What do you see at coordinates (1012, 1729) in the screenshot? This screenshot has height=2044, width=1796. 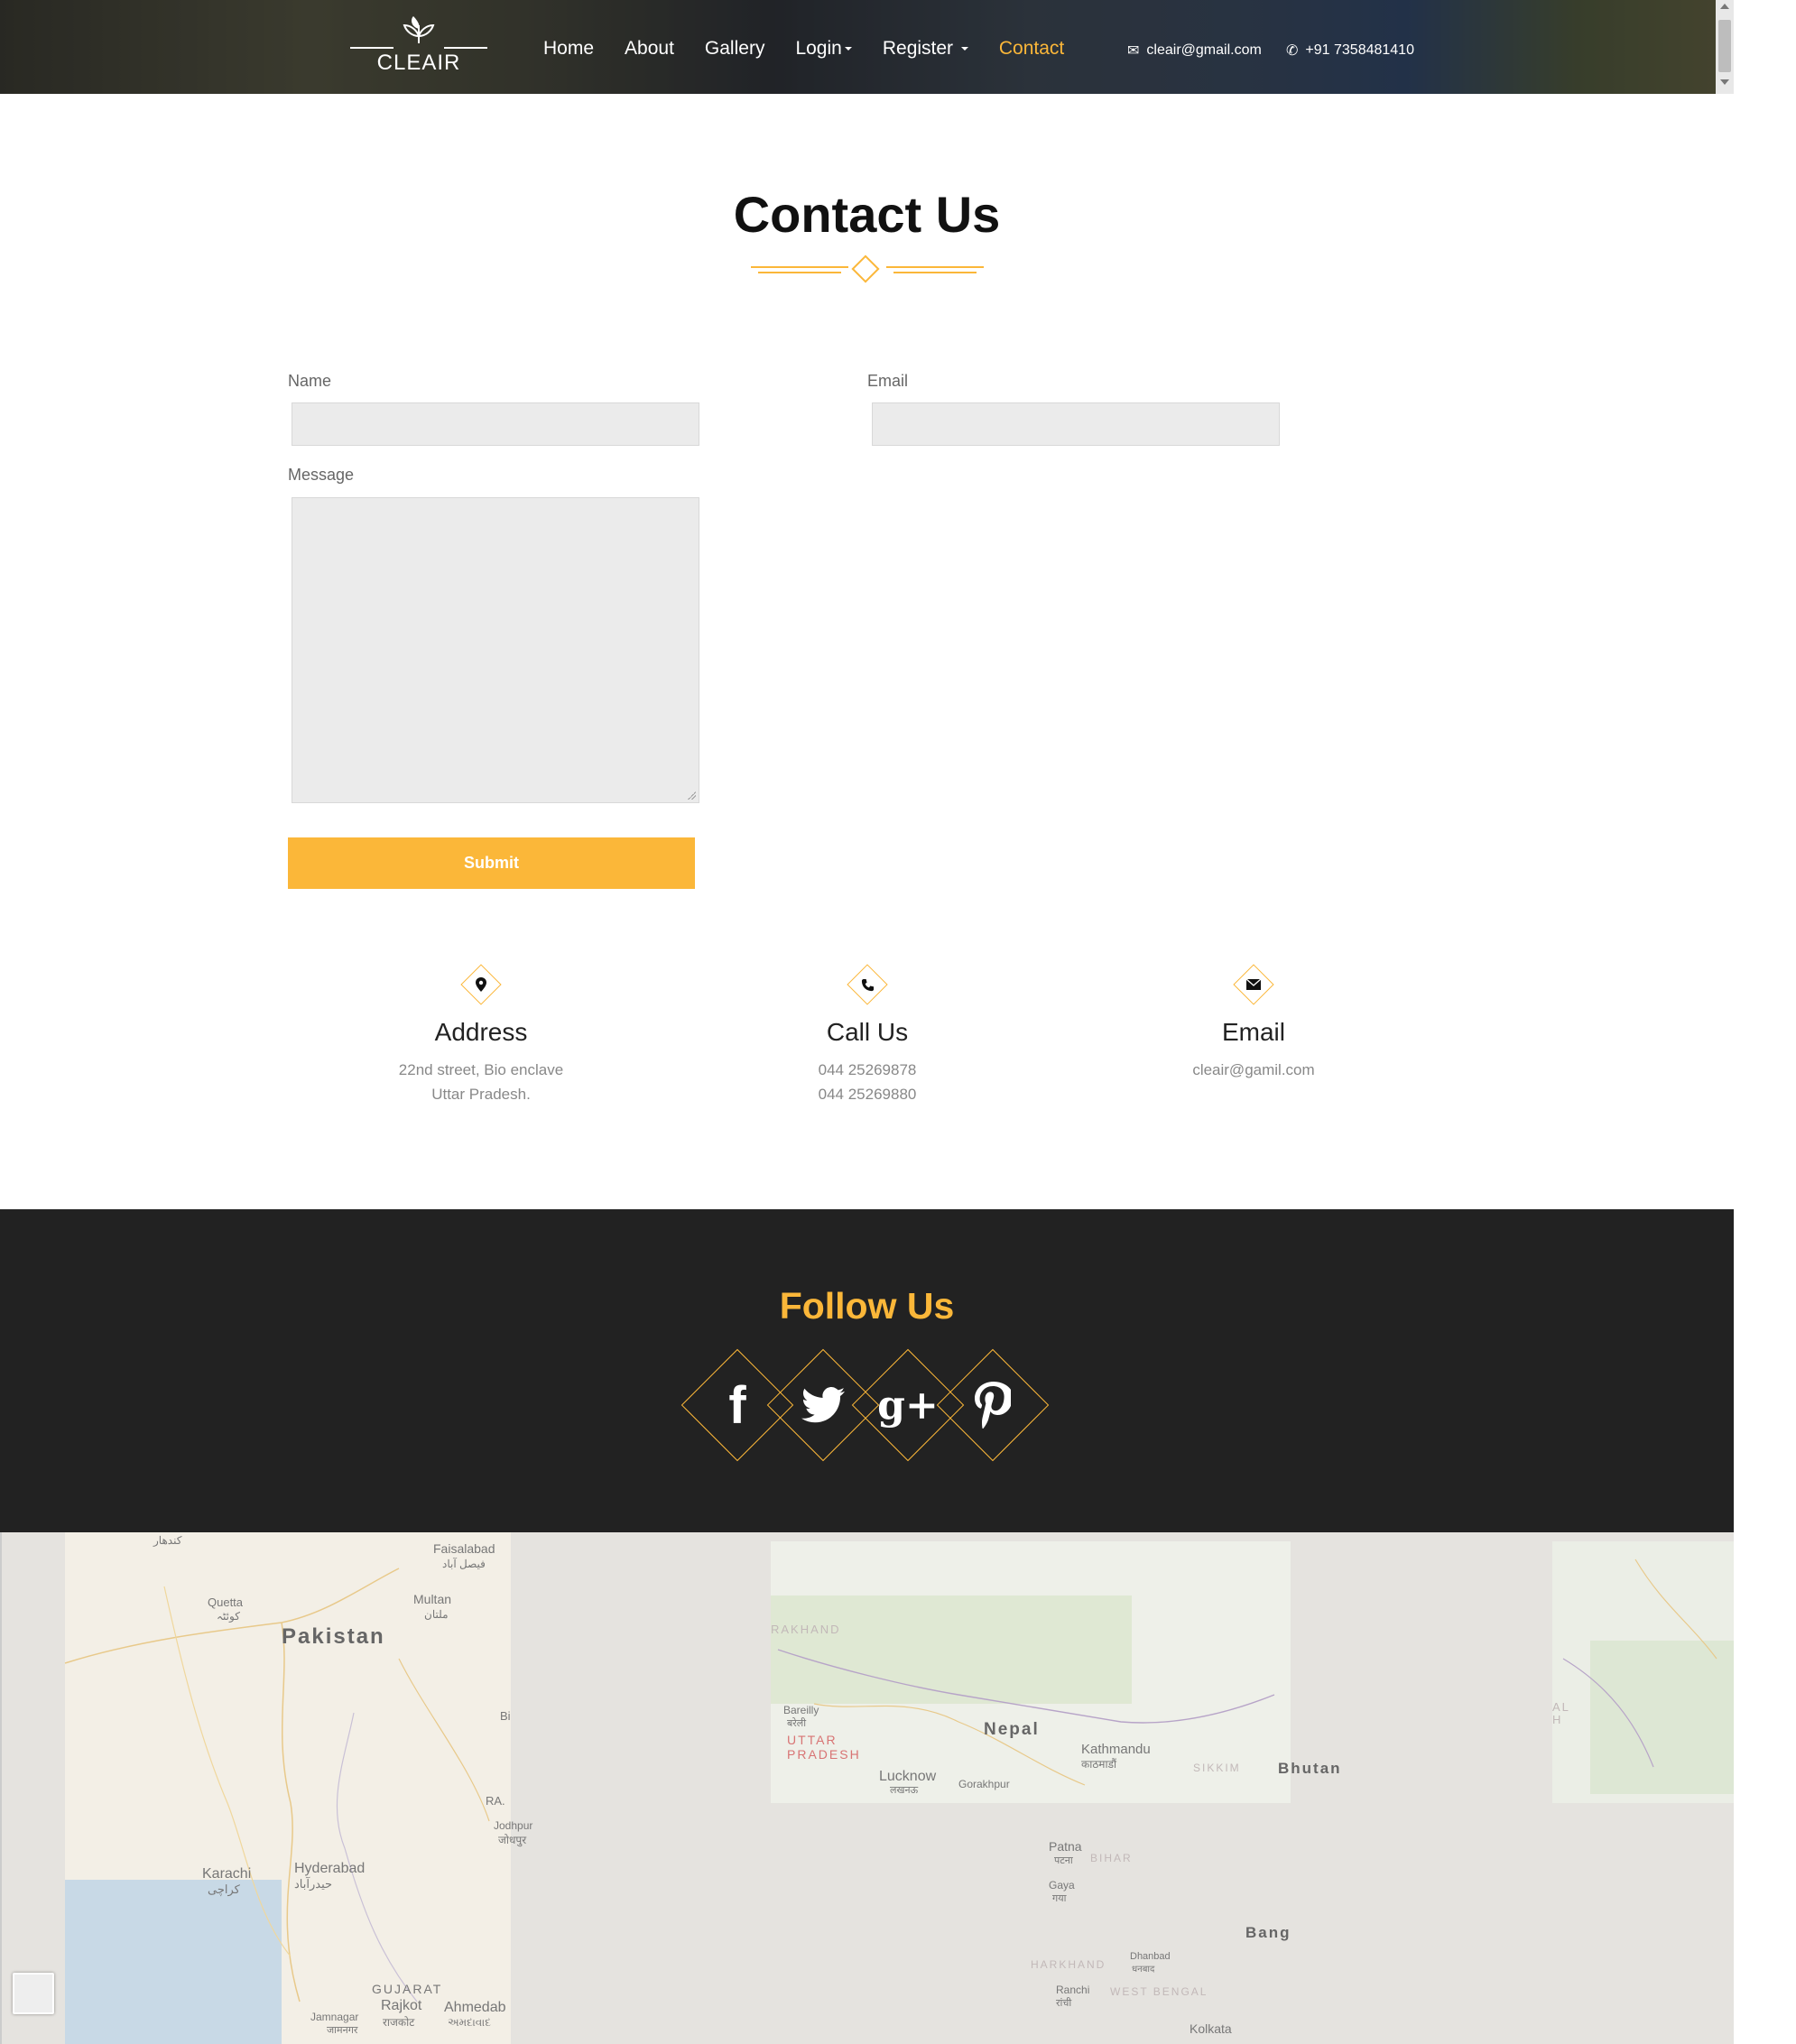 I see `map-label: Nepal` at bounding box center [1012, 1729].